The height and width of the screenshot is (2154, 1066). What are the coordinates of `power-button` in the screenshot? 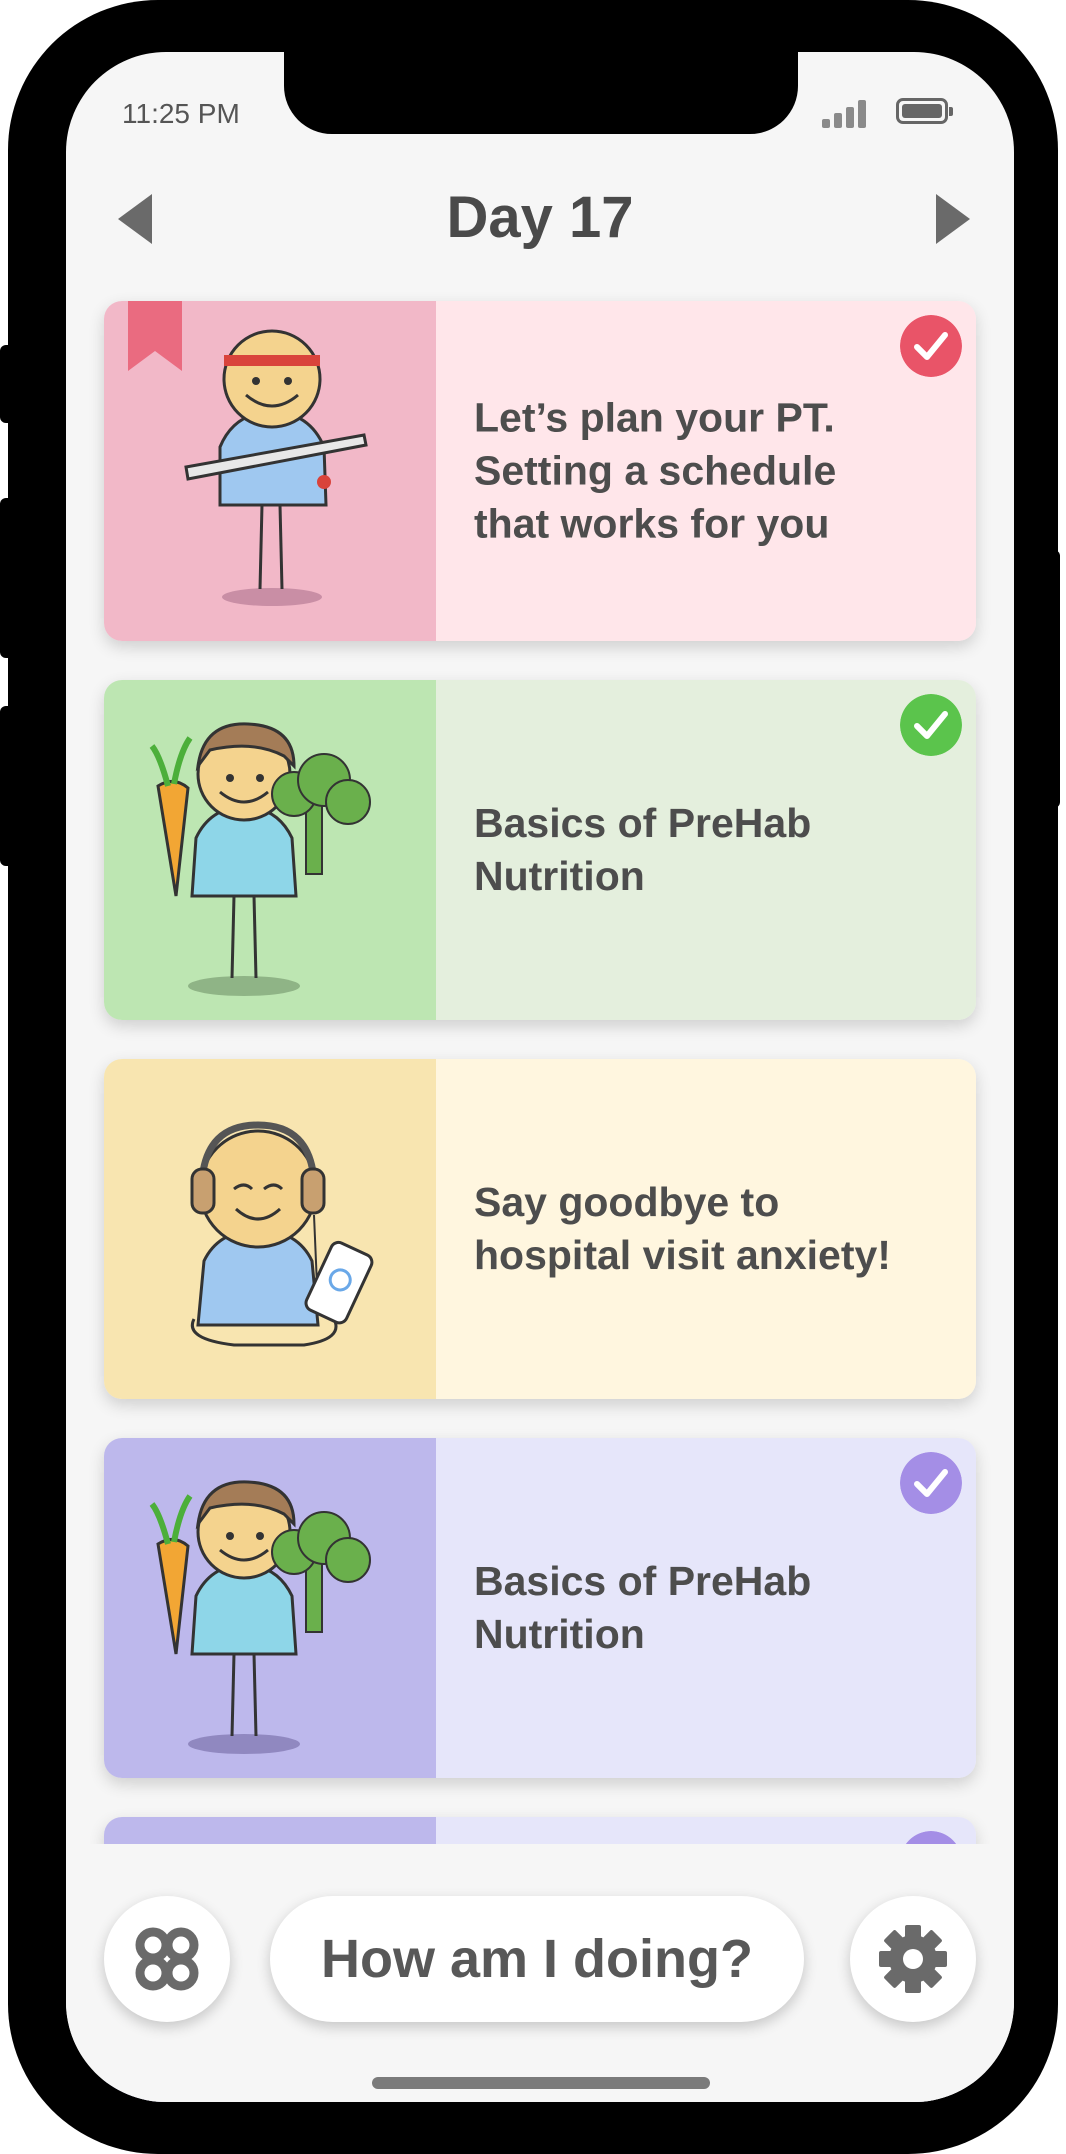 It's located at (1054, 679).